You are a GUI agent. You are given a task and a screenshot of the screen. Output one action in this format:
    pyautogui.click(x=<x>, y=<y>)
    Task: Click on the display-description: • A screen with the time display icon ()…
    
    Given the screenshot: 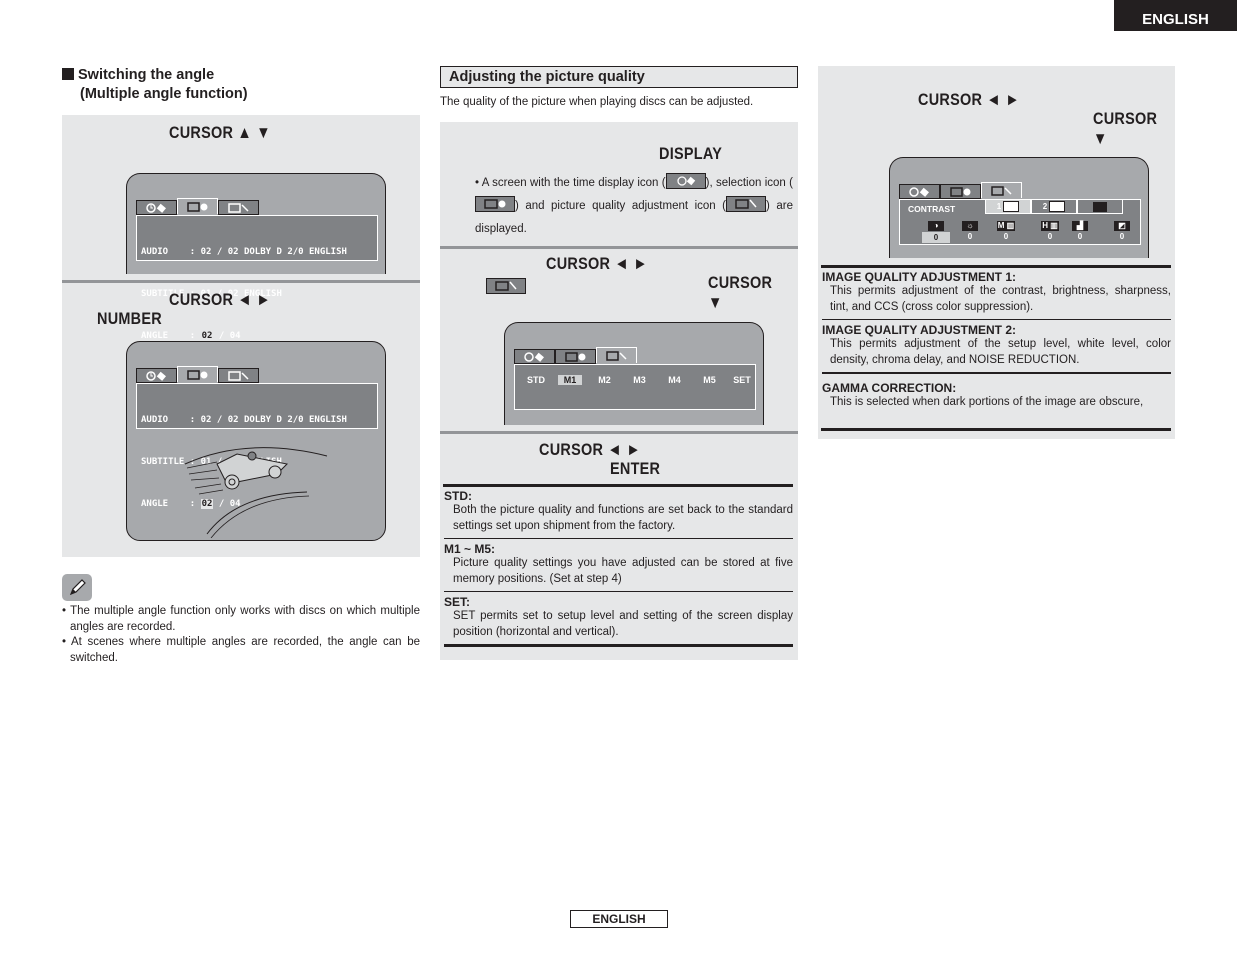 What is the action you would take?
    pyautogui.click(x=634, y=206)
    